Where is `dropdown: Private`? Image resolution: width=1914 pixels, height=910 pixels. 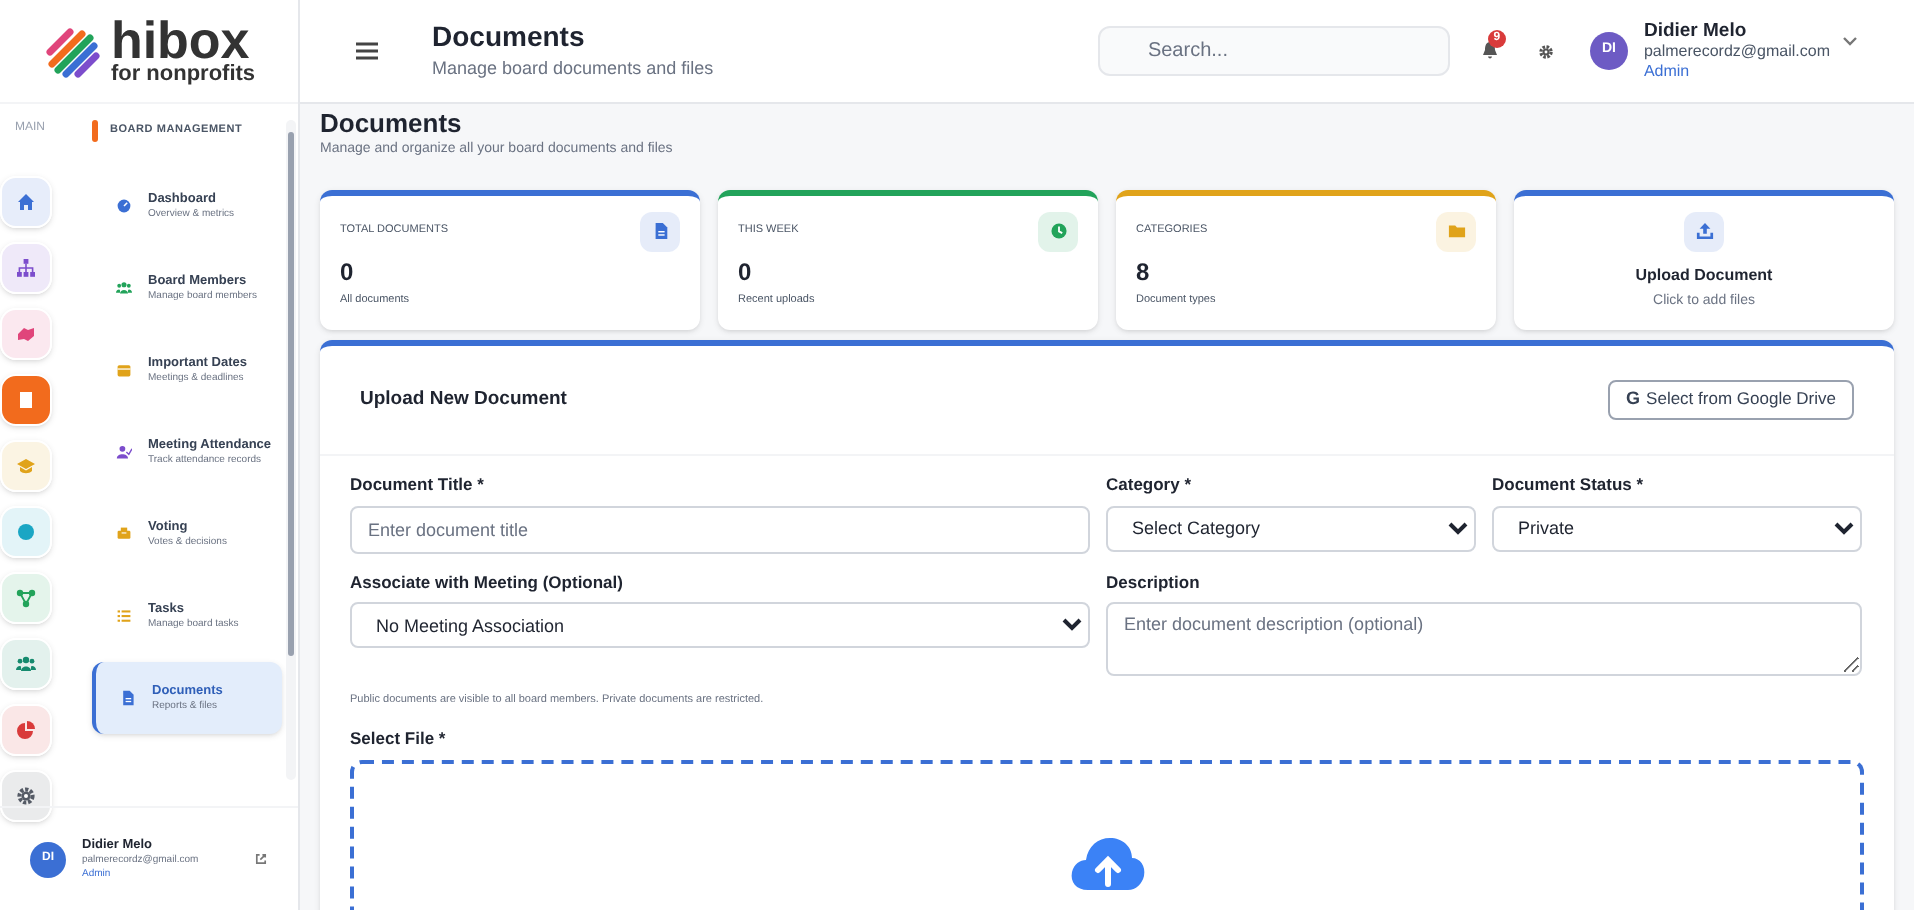 dropdown: Private is located at coordinates (1677, 528).